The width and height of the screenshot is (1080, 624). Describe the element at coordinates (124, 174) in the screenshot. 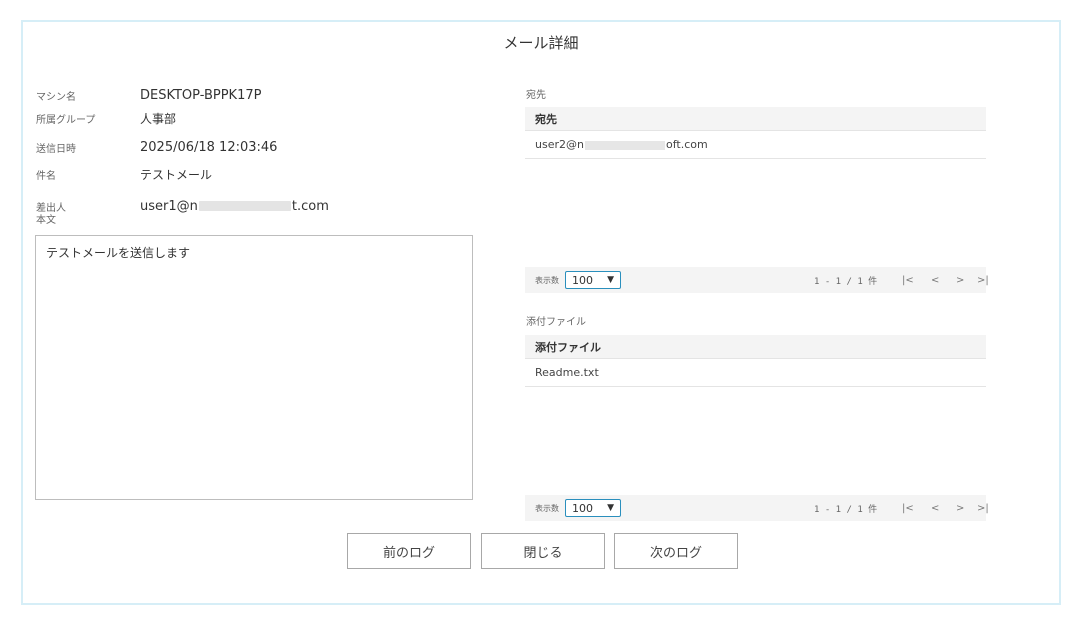

I see `subject-row: 件名 テストメール` at that location.